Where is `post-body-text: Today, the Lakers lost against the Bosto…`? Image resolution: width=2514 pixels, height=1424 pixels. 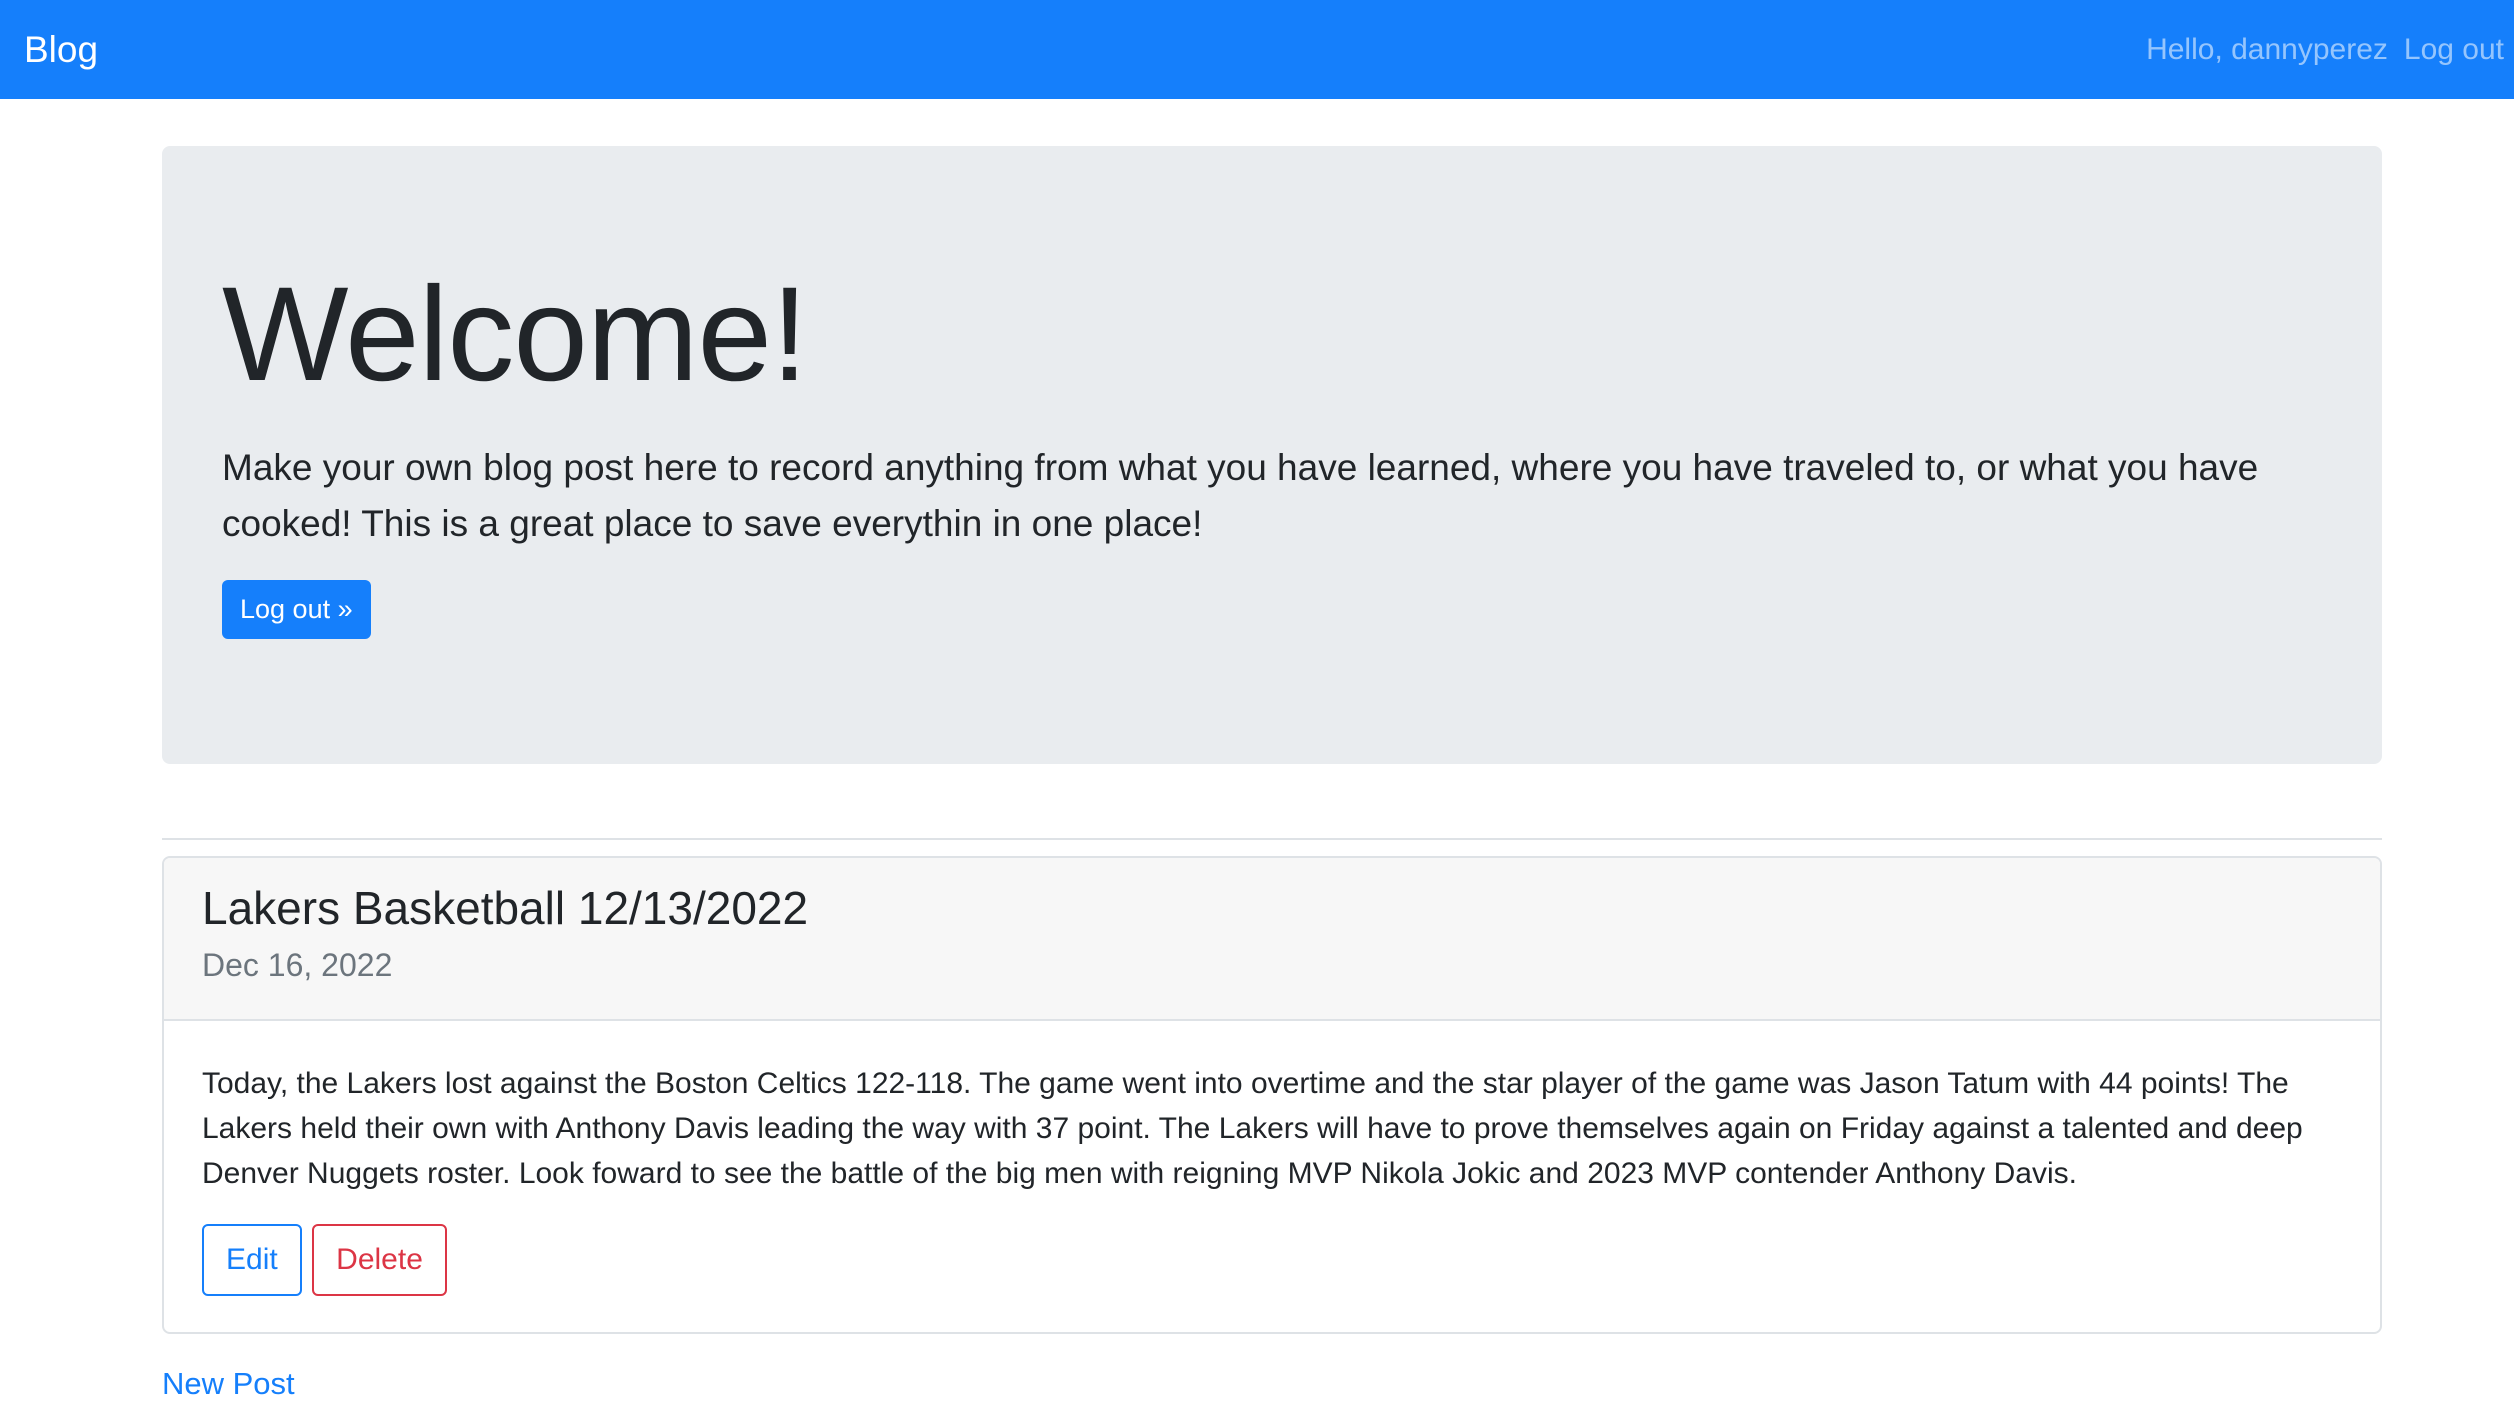 post-body-text: Today, the Lakers lost against the Bosto… is located at coordinates (1252, 1128).